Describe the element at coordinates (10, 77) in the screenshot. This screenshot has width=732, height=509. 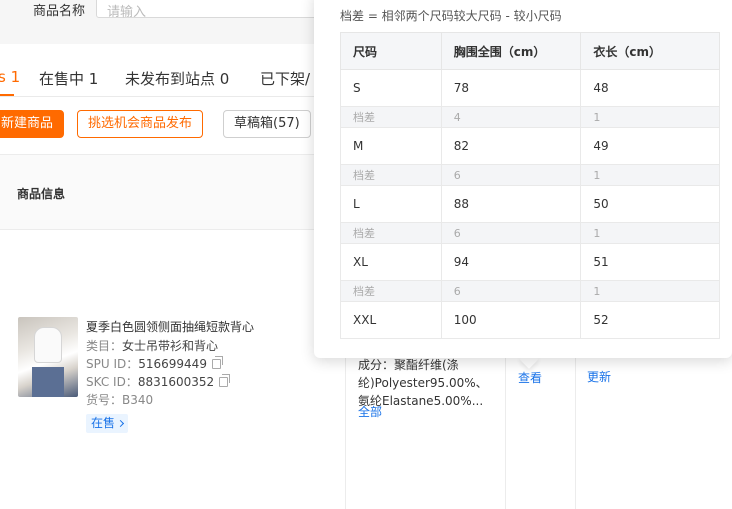
I see `tab-all: s 1` at that location.